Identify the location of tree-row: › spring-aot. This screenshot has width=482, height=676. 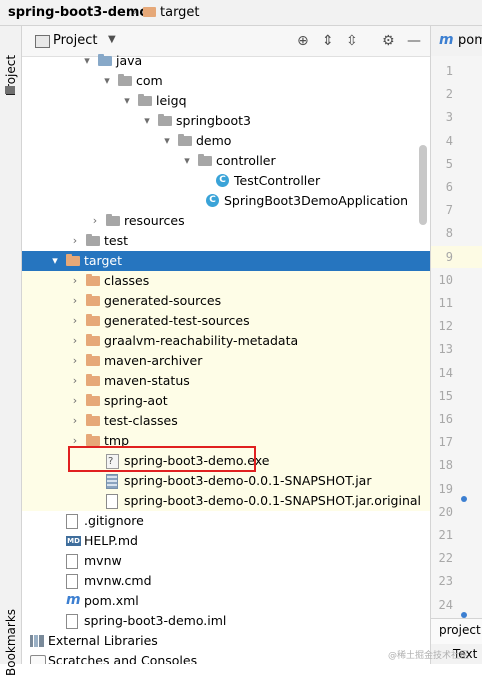
(226, 401).